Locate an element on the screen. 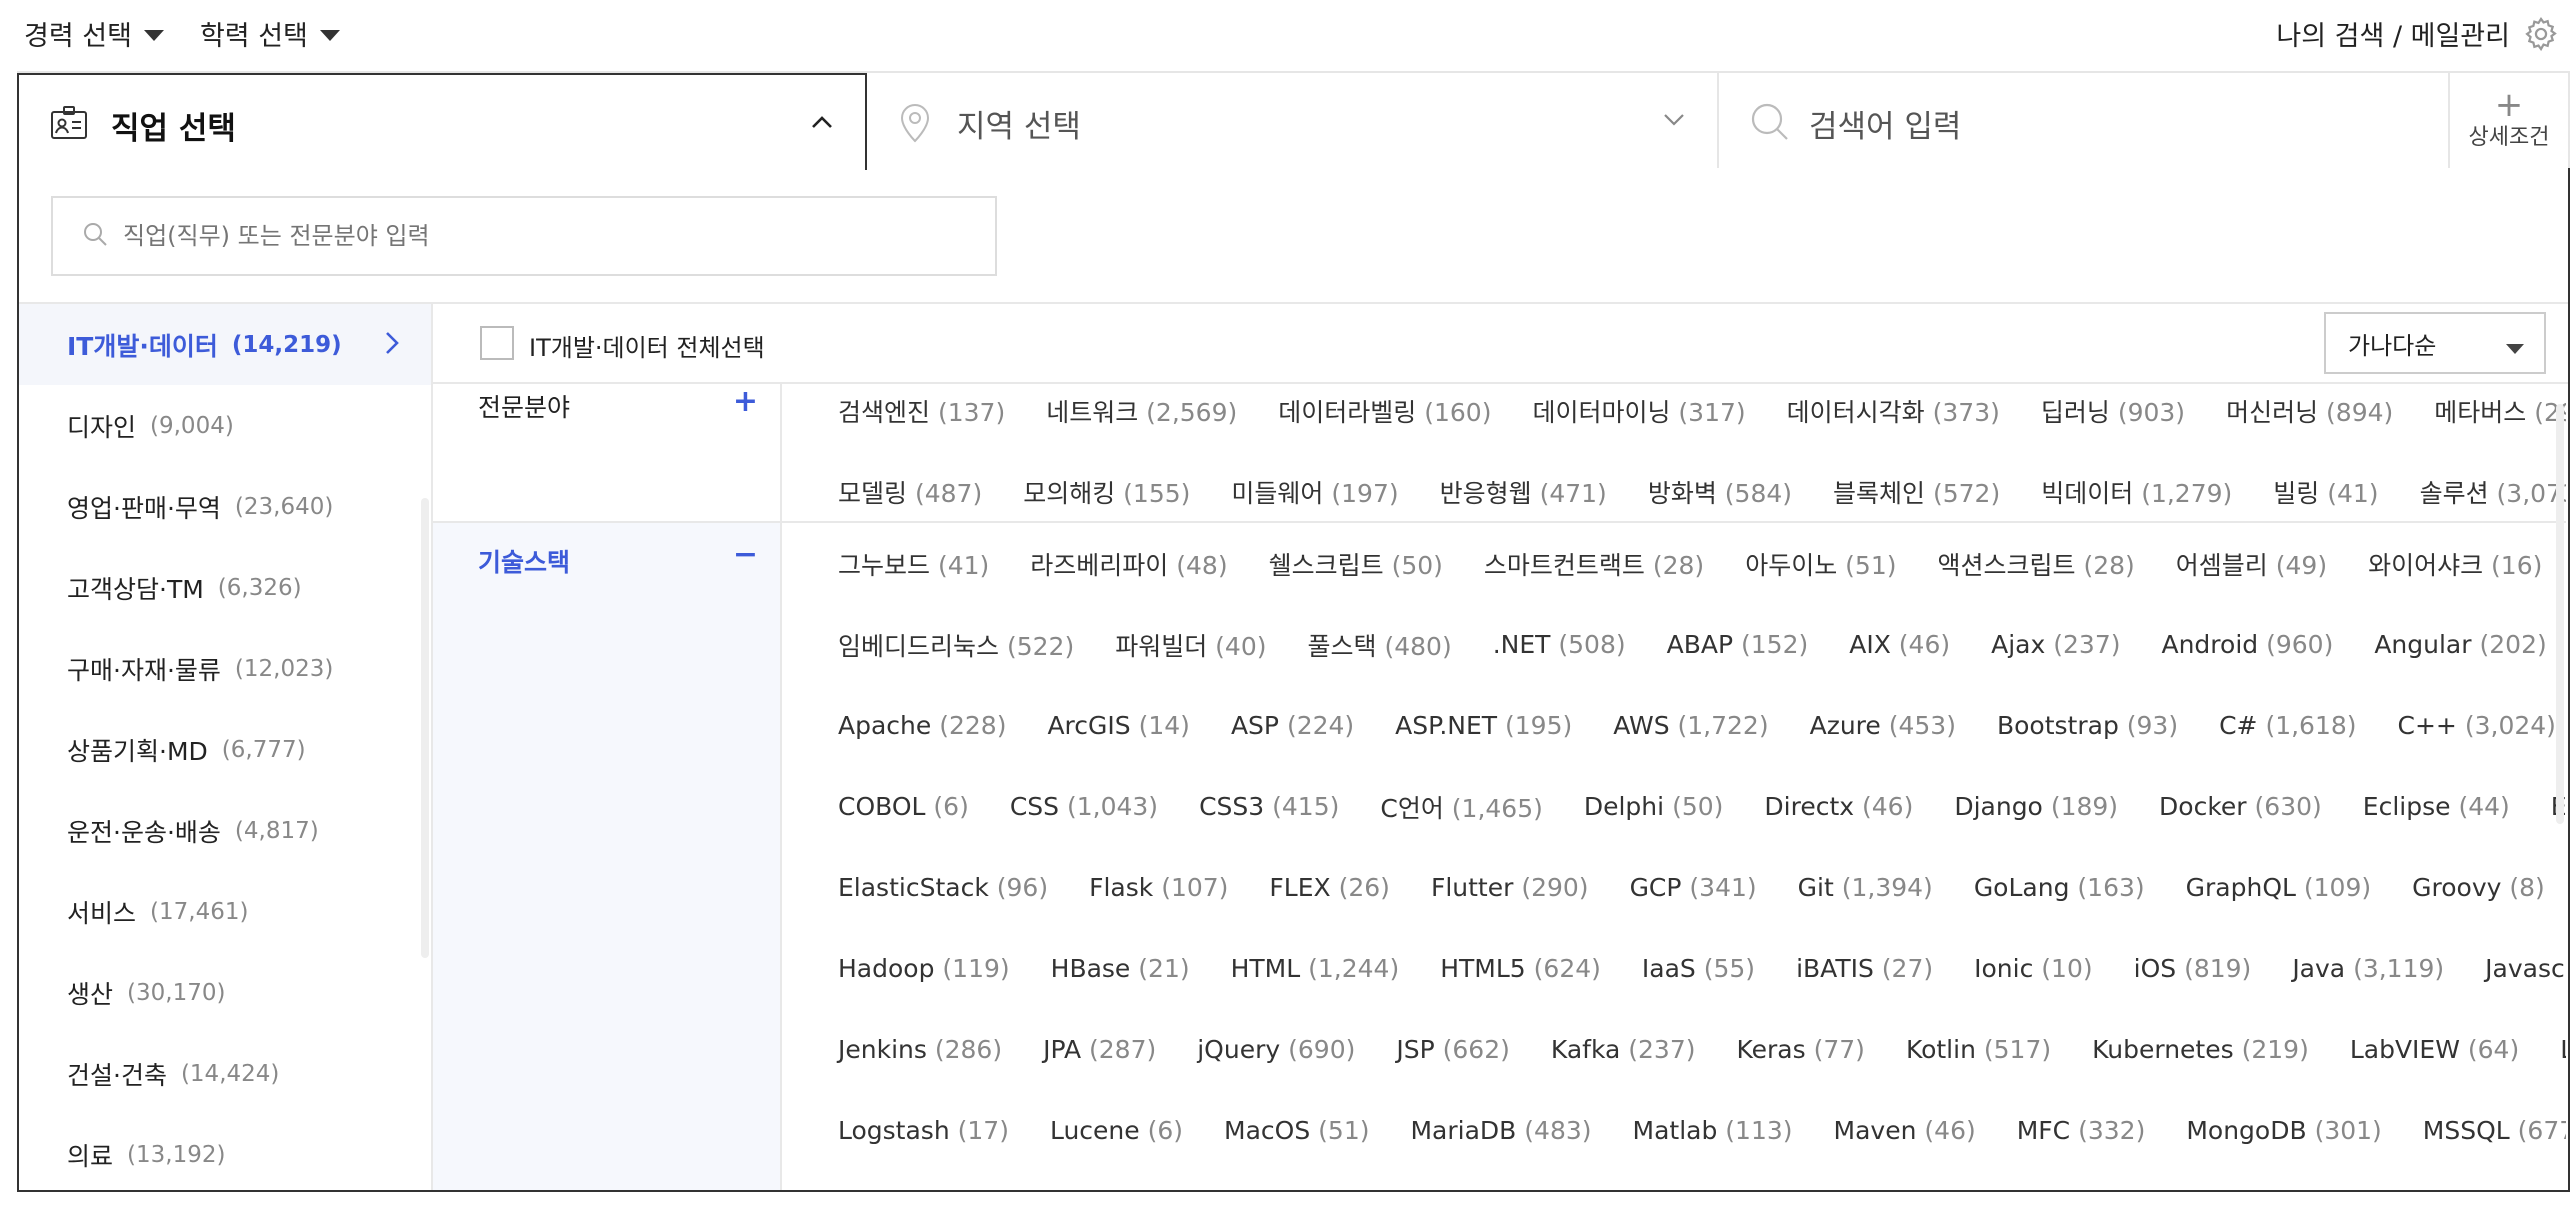 Image resolution: width=2576 pixels, height=1222 pixels. keyword-item: Delphi (50) is located at coordinates (1654, 806).